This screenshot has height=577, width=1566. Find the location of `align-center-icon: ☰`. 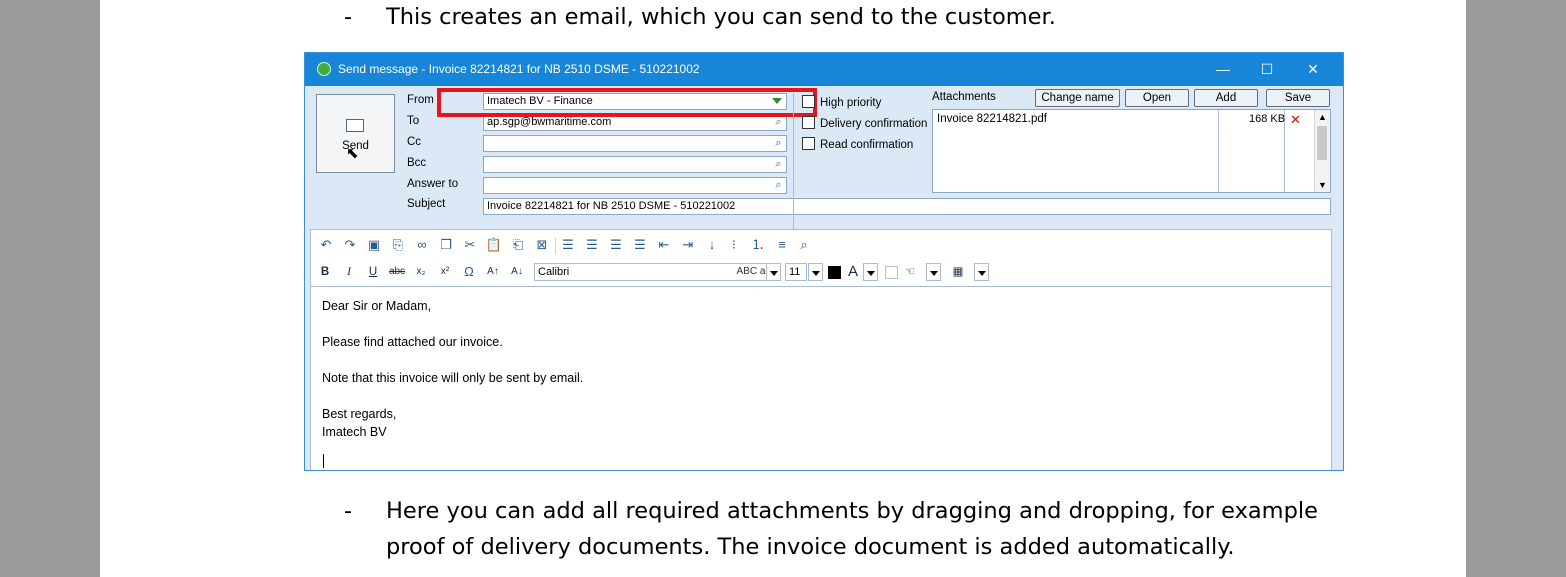

align-center-icon: ☰ is located at coordinates (592, 245).